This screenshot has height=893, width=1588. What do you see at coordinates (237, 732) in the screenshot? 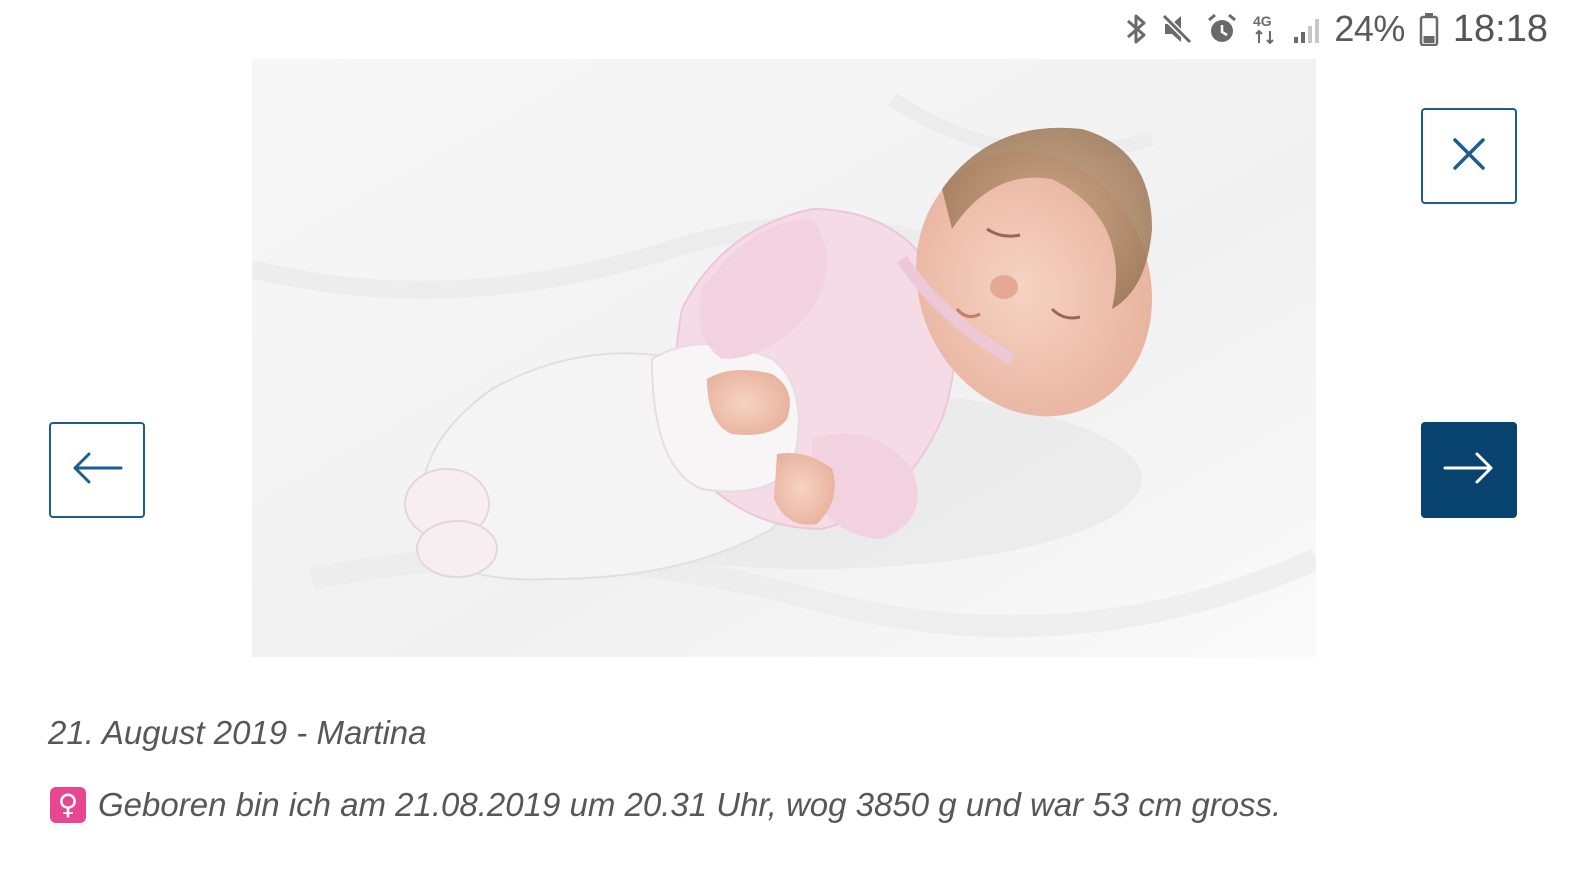
I see `photo-caption: 21. August 2019 - Martina` at bounding box center [237, 732].